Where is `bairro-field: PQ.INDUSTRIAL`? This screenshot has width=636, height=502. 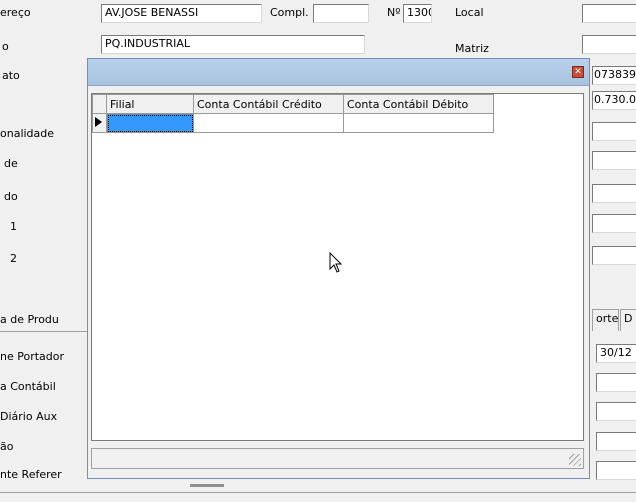 bairro-field: PQ.INDUSTRIAL is located at coordinates (233, 44).